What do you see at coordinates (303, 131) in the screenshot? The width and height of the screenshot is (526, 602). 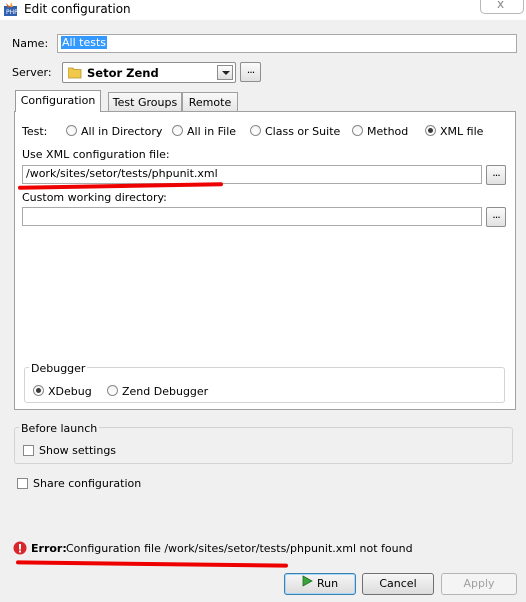 I see `radio-class-or-suite-label: Class or Suite` at bounding box center [303, 131].